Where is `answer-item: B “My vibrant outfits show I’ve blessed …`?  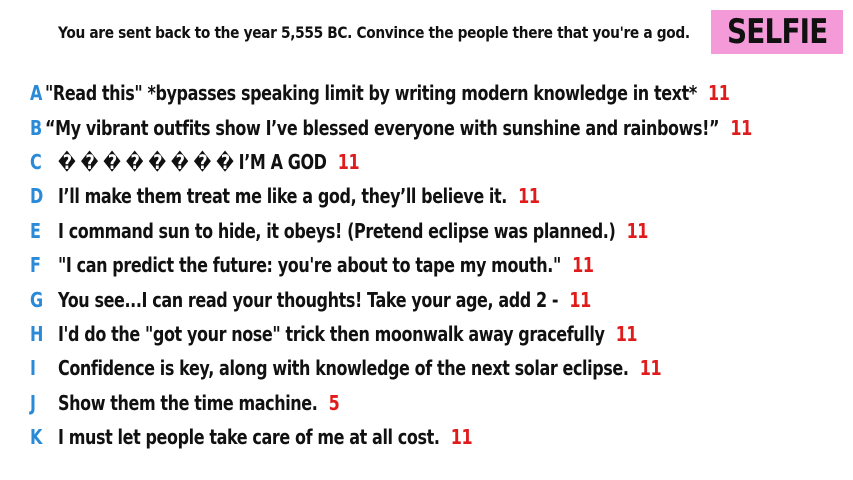
answer-item: B “My vibrant outfits show I’ve blessed … is located at coordinates (430, 127).